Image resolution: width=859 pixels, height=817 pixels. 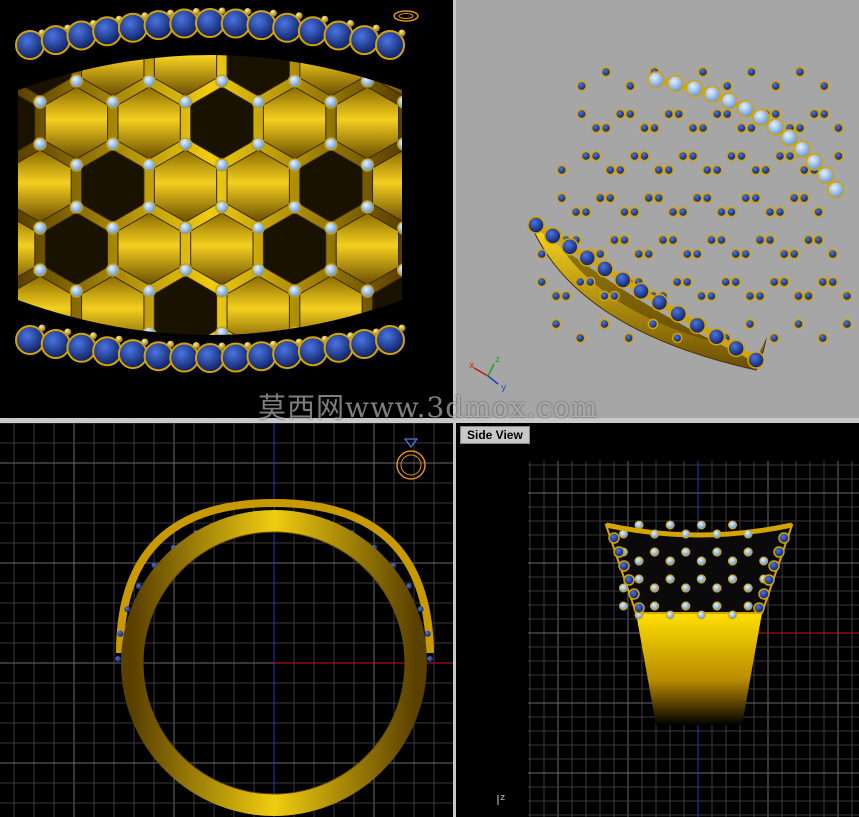 I want to click on perspective-view-canvas, so click(x=690, y=218).